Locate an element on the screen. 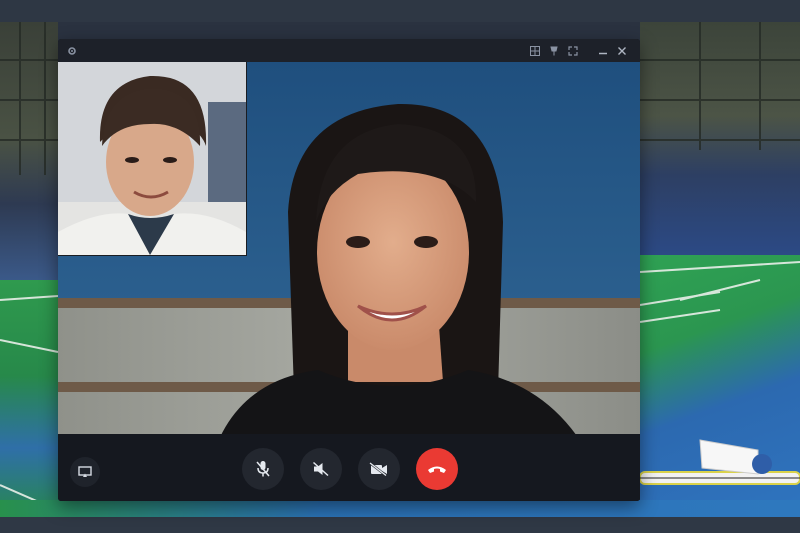 The height and width of the screenshot is (533, 800). share-screen-button is located at coordinates (85, 472).